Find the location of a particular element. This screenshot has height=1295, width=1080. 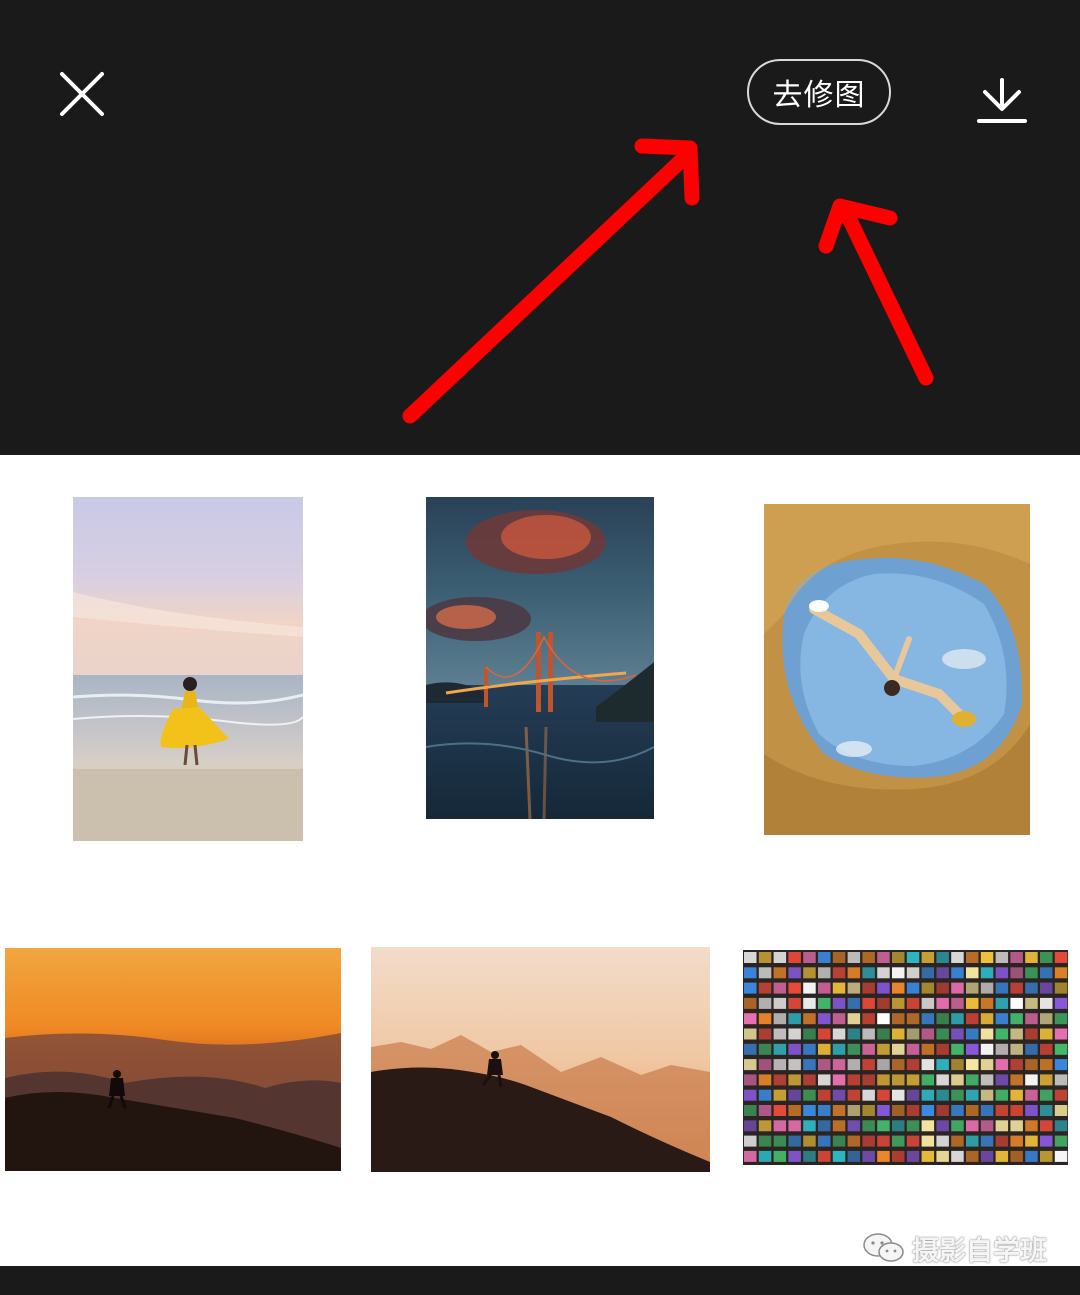

watermark: 摄影自学班 is located at coordinates (954, 1248).